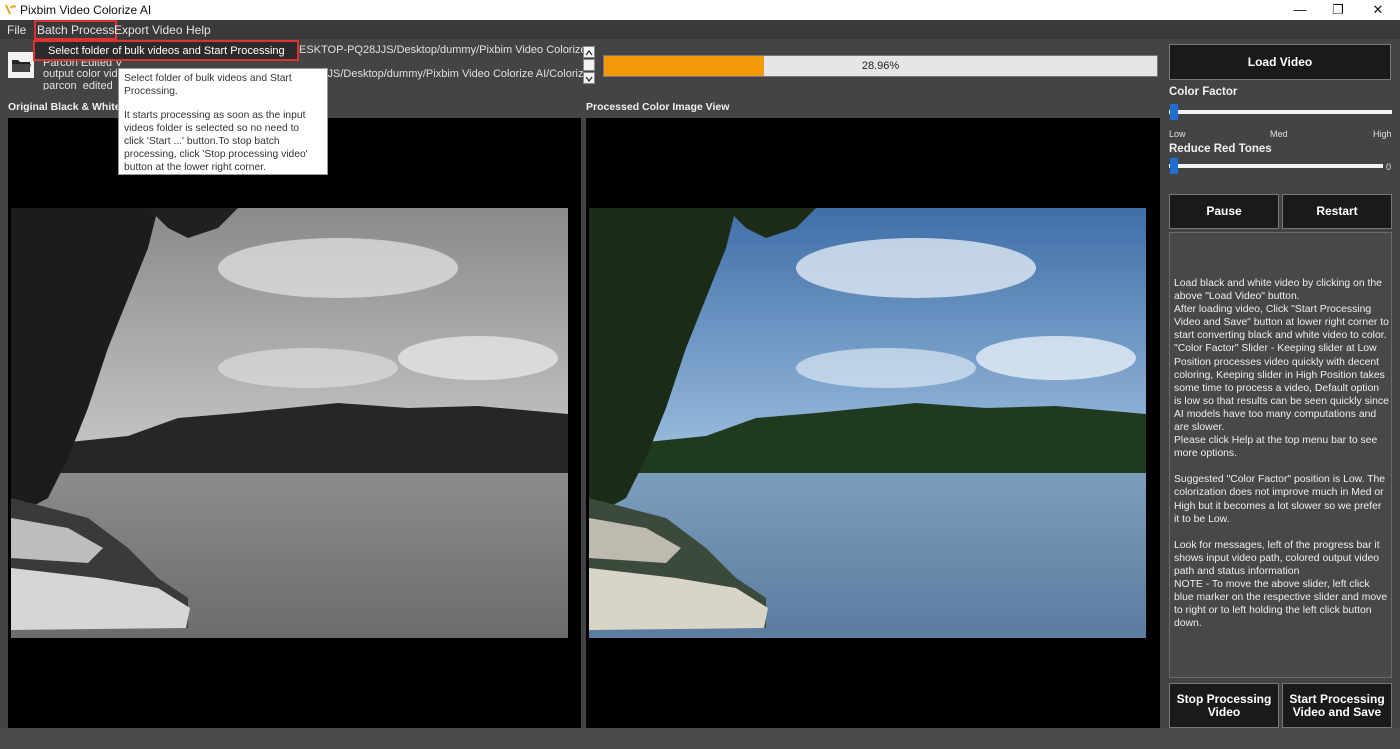  I want to click on open-folder-button, so click(21, 65).